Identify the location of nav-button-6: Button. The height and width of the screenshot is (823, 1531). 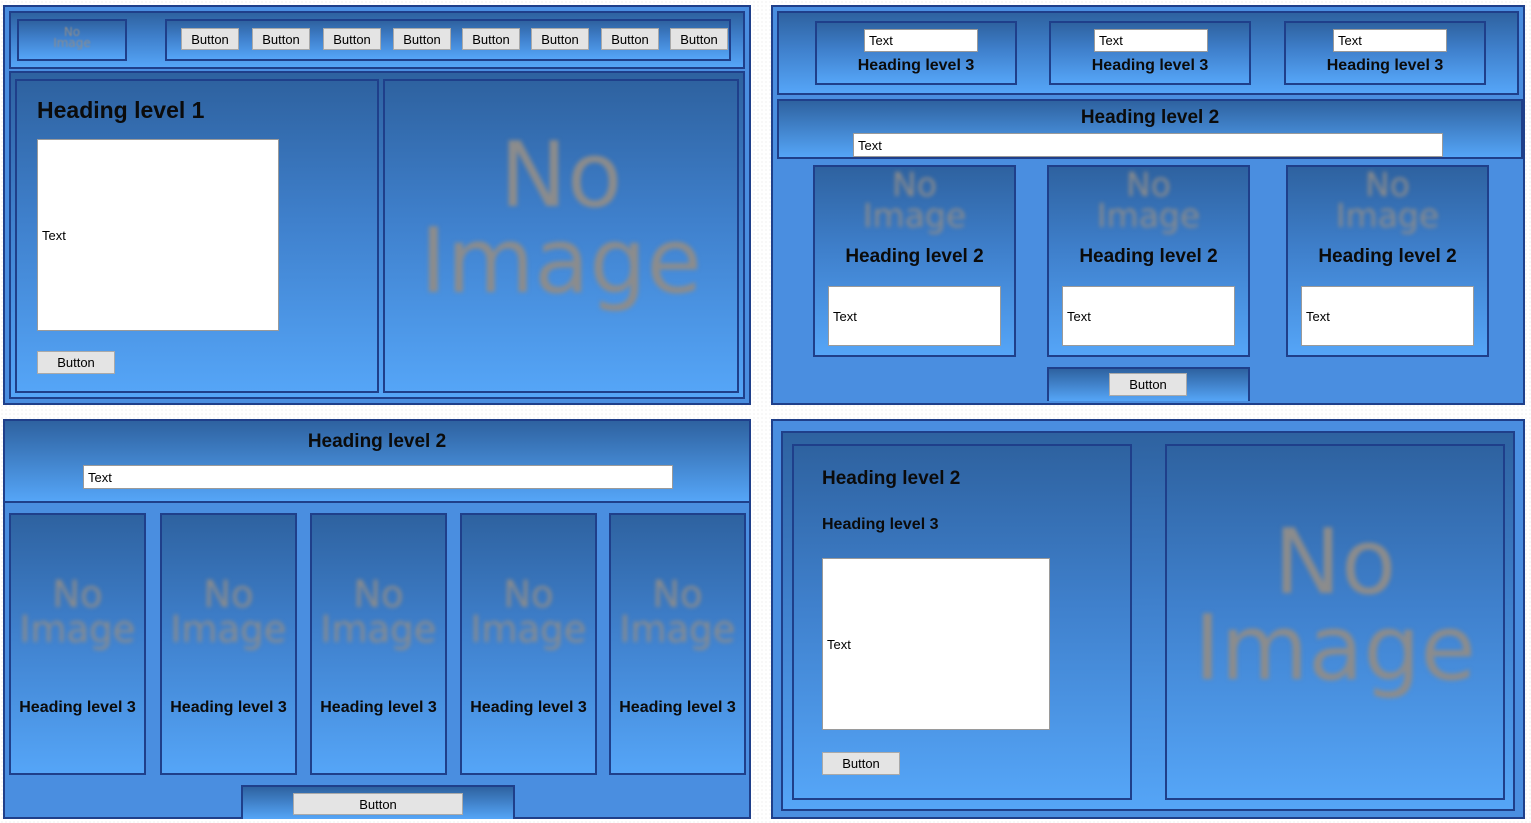
(560, 39).